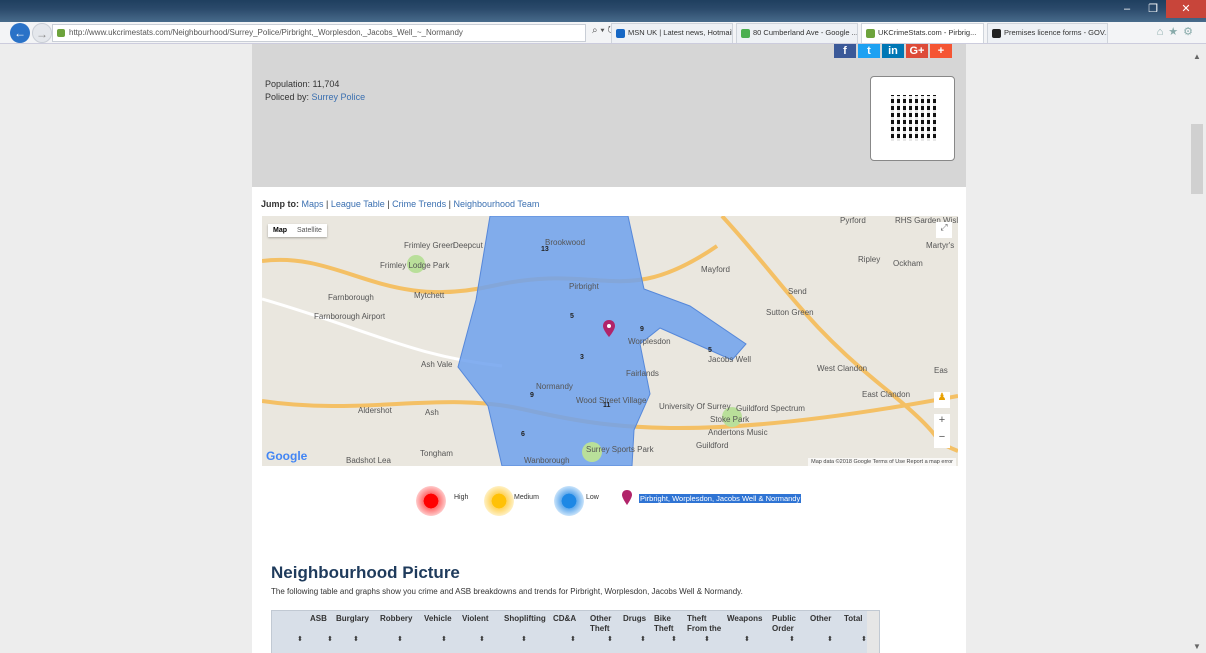 This screenshot has height=653, width=1206. What do you see at coordinates (1177, 31) in the screenshot?
I see `browser-toolbar-icons: ⌂★⚙` at bounding box center [1177, 31].